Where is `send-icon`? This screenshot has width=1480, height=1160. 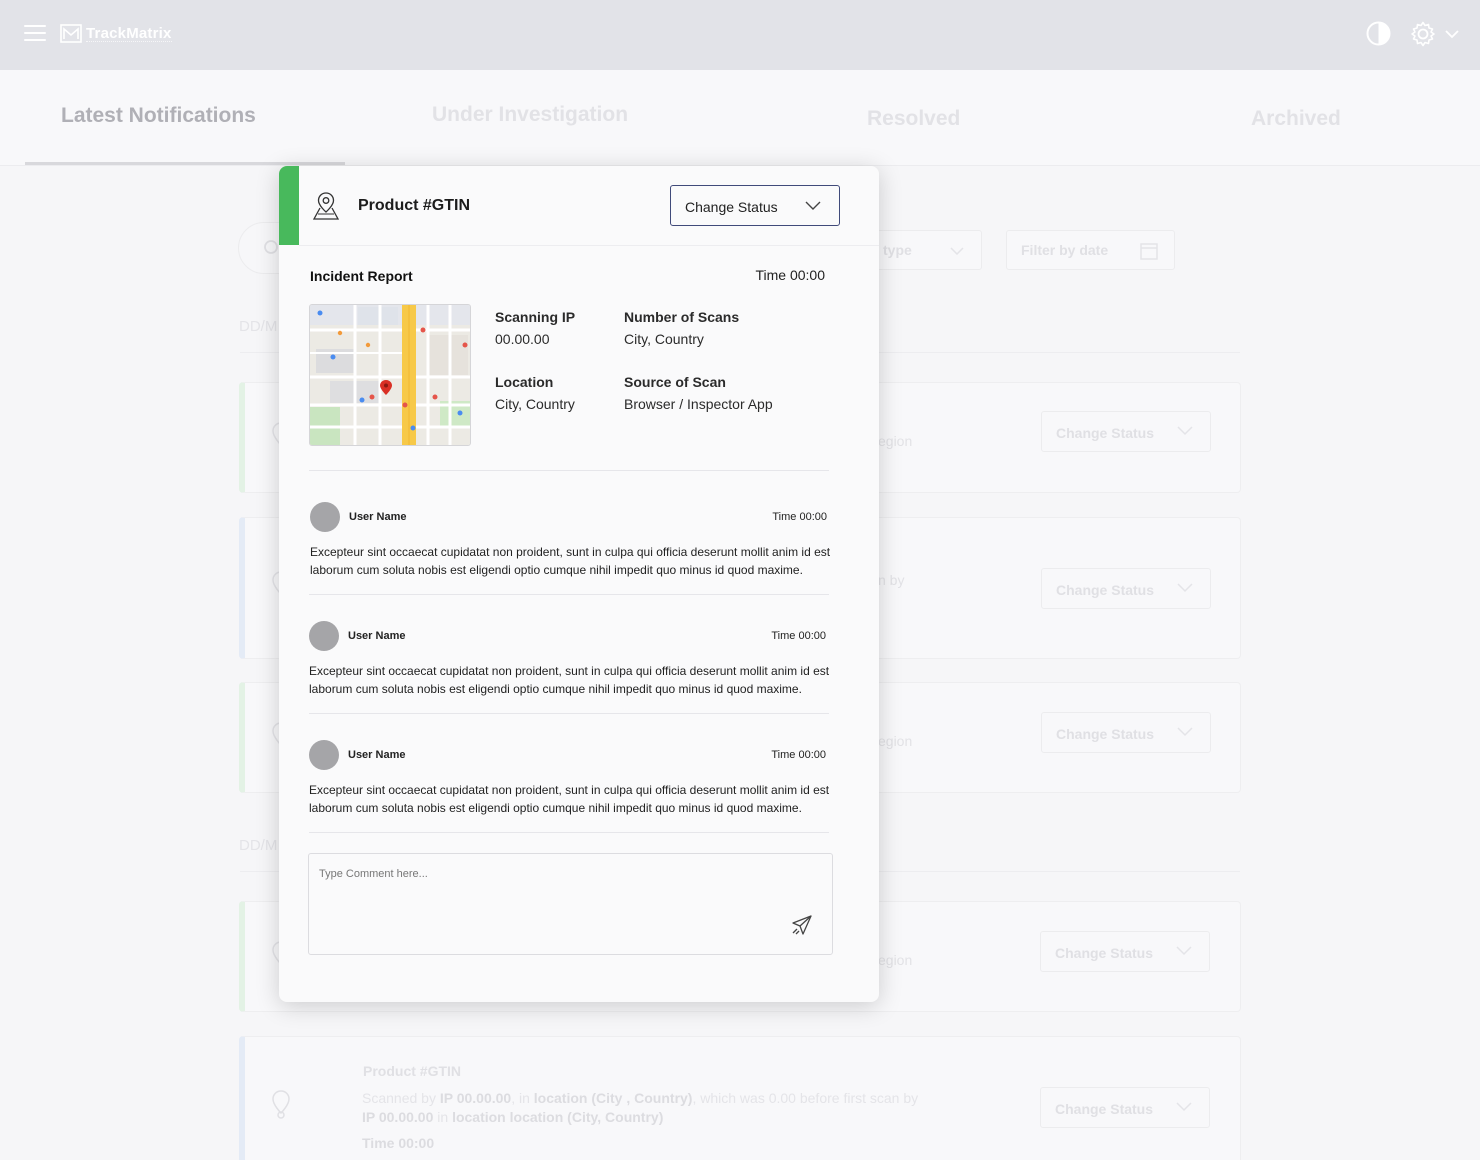 send-icon is located at coordinates (802, 925).